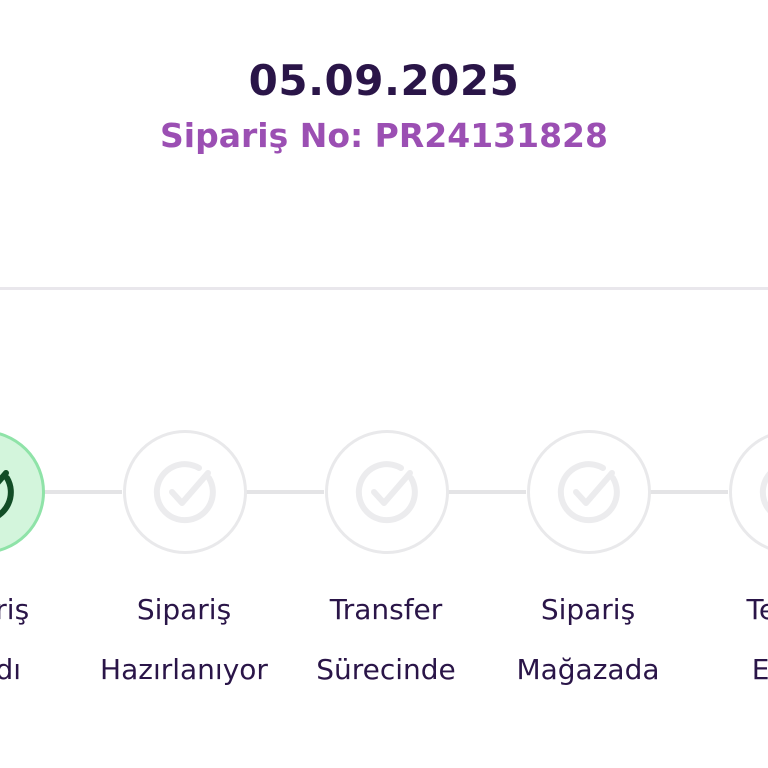 The image size is (768, 768). Describe the element at coordinates (384, 80) in the screenshot. I see `order-date: 05.09.2025` at that location.